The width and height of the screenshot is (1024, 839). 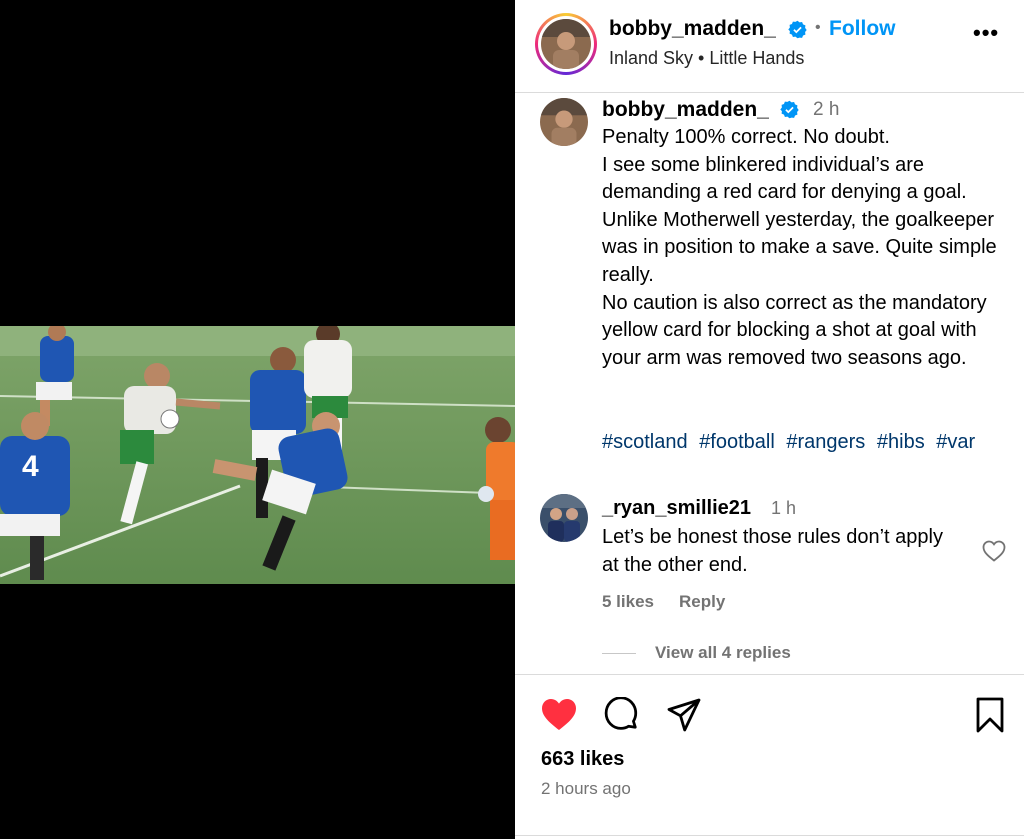 What do you see at coordinates (619, 653) in the screenshot?
I see `replies-divider` at bounding box center [619, 653].